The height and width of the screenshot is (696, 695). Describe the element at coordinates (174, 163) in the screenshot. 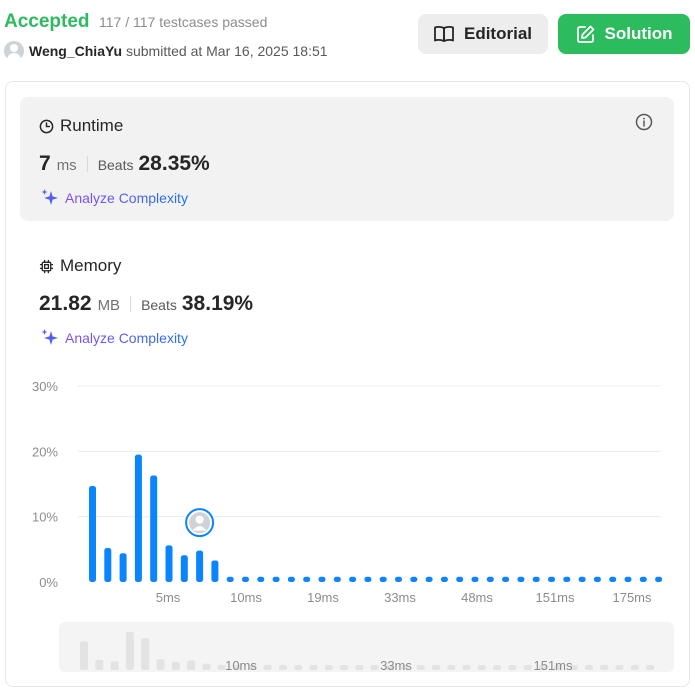

I see `runtime-beats-percent: 28.35%` at that location.